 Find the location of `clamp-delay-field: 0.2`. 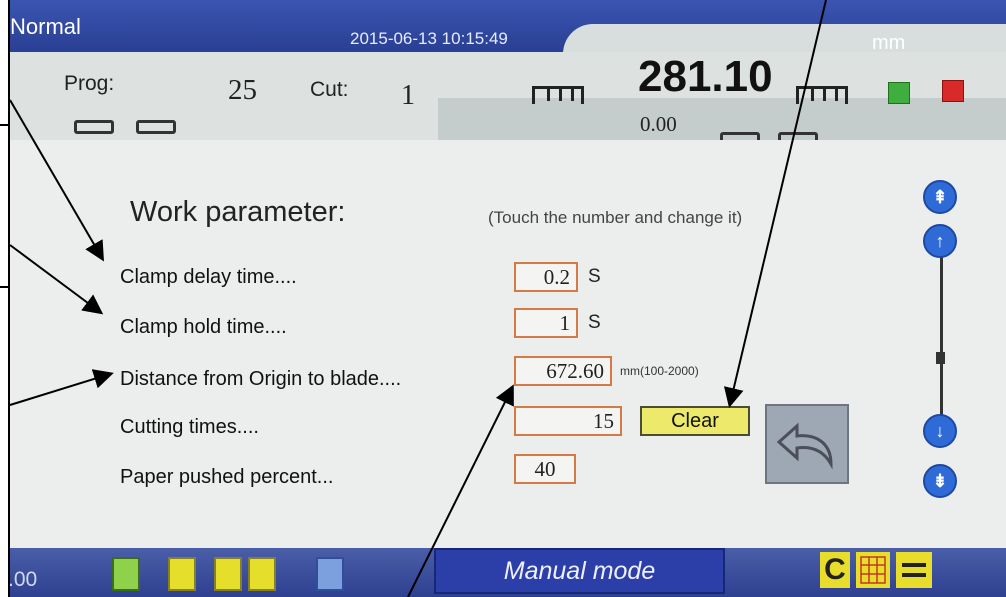

clamp-delay-field: 0.2 is located at coordinates (546, 277).